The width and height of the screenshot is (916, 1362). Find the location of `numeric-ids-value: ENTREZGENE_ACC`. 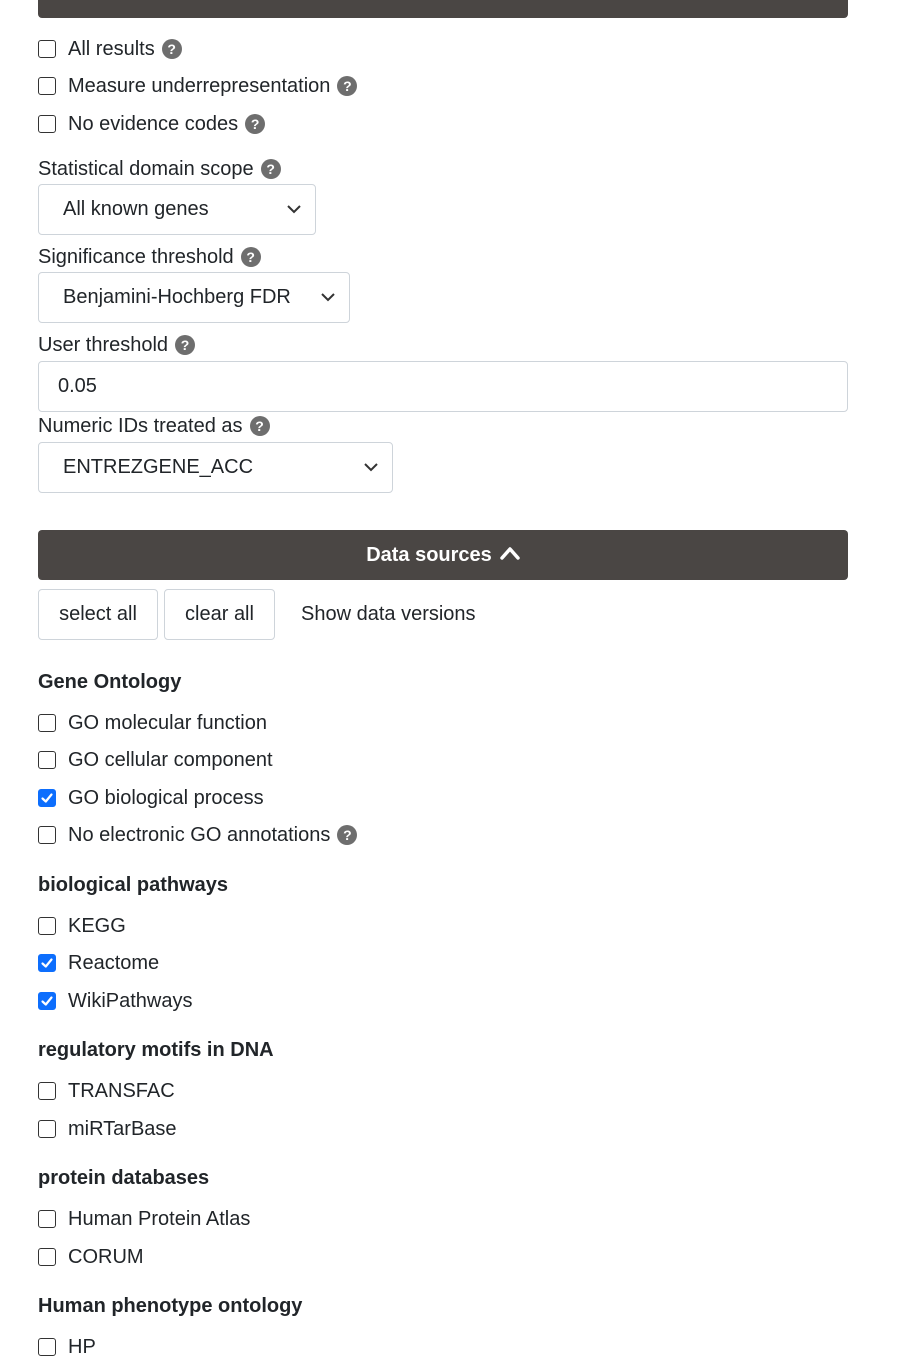

numeric-ids-value: ENTREZGENE_ACC is located at coordinates (158, 467).